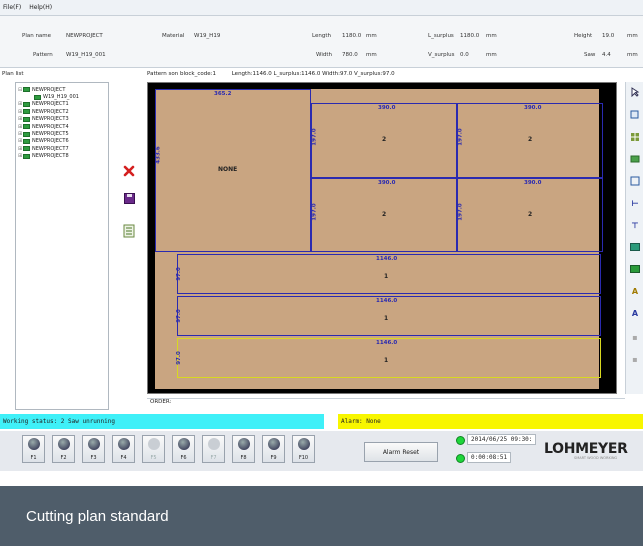 This screenshot has height=546, width=643. What do you see at coordinates (86, 55) in the screenshot?
I see `pattern-value: W19_H19_001` at bounding box center [86, 55].